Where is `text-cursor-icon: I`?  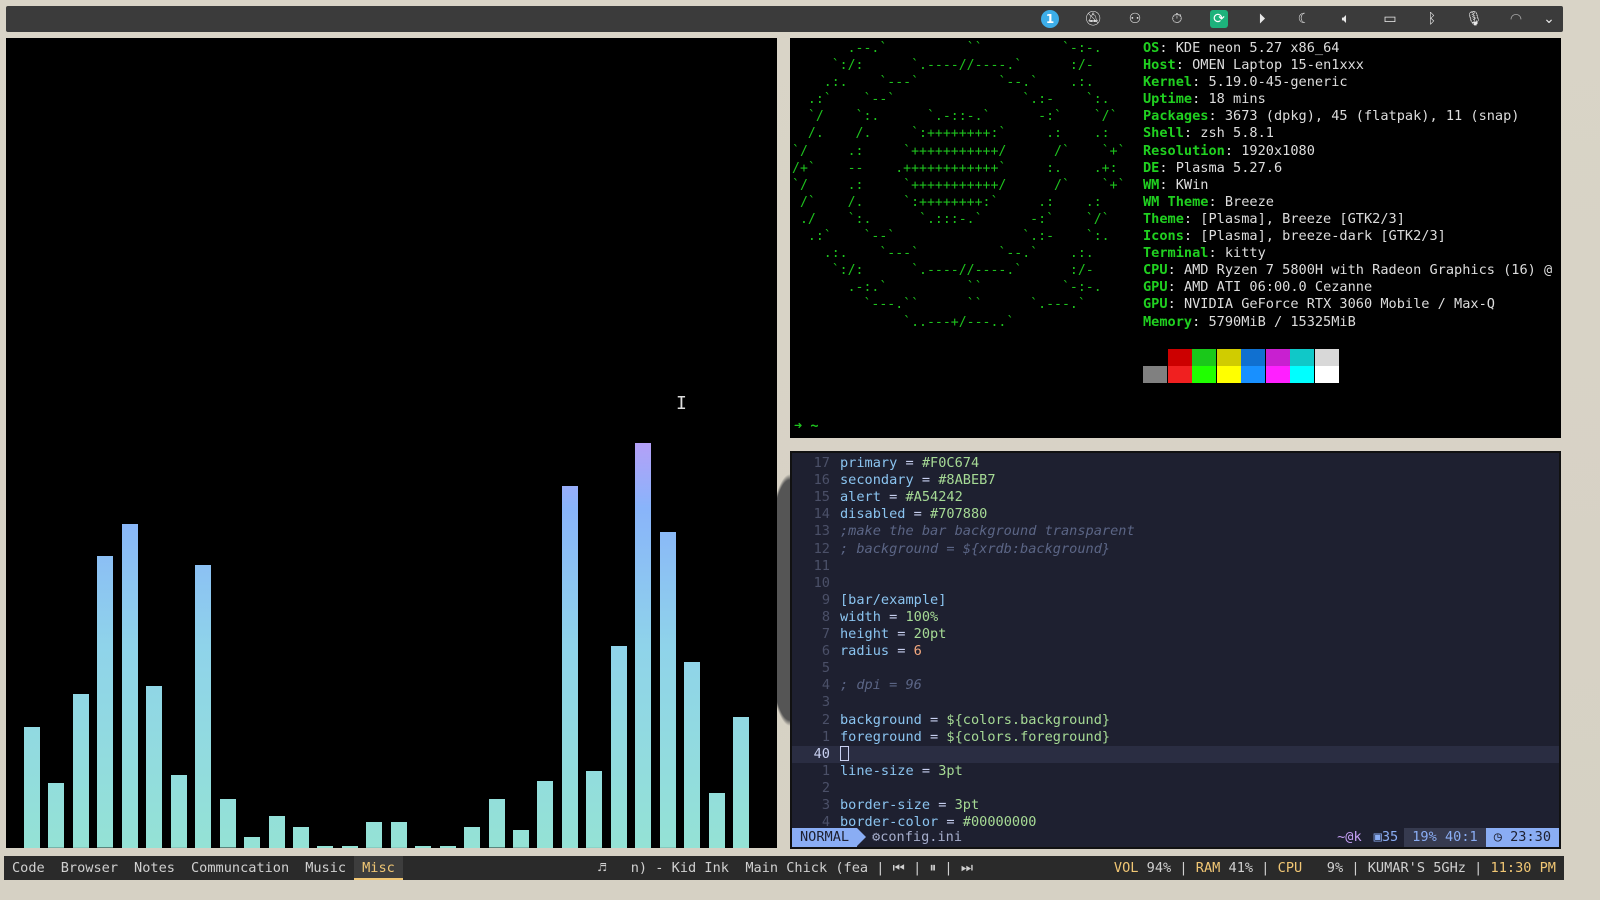
text-cursor-icon: I is located at coordinates (681, 403).